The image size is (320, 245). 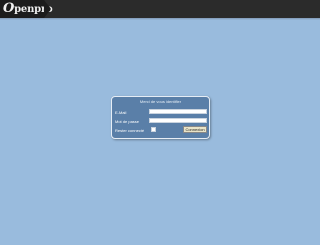 What do you see at coordinates (121, 112) in the screenshot?
I see `email-label: E-Mail` at bounding box center [121, 112].